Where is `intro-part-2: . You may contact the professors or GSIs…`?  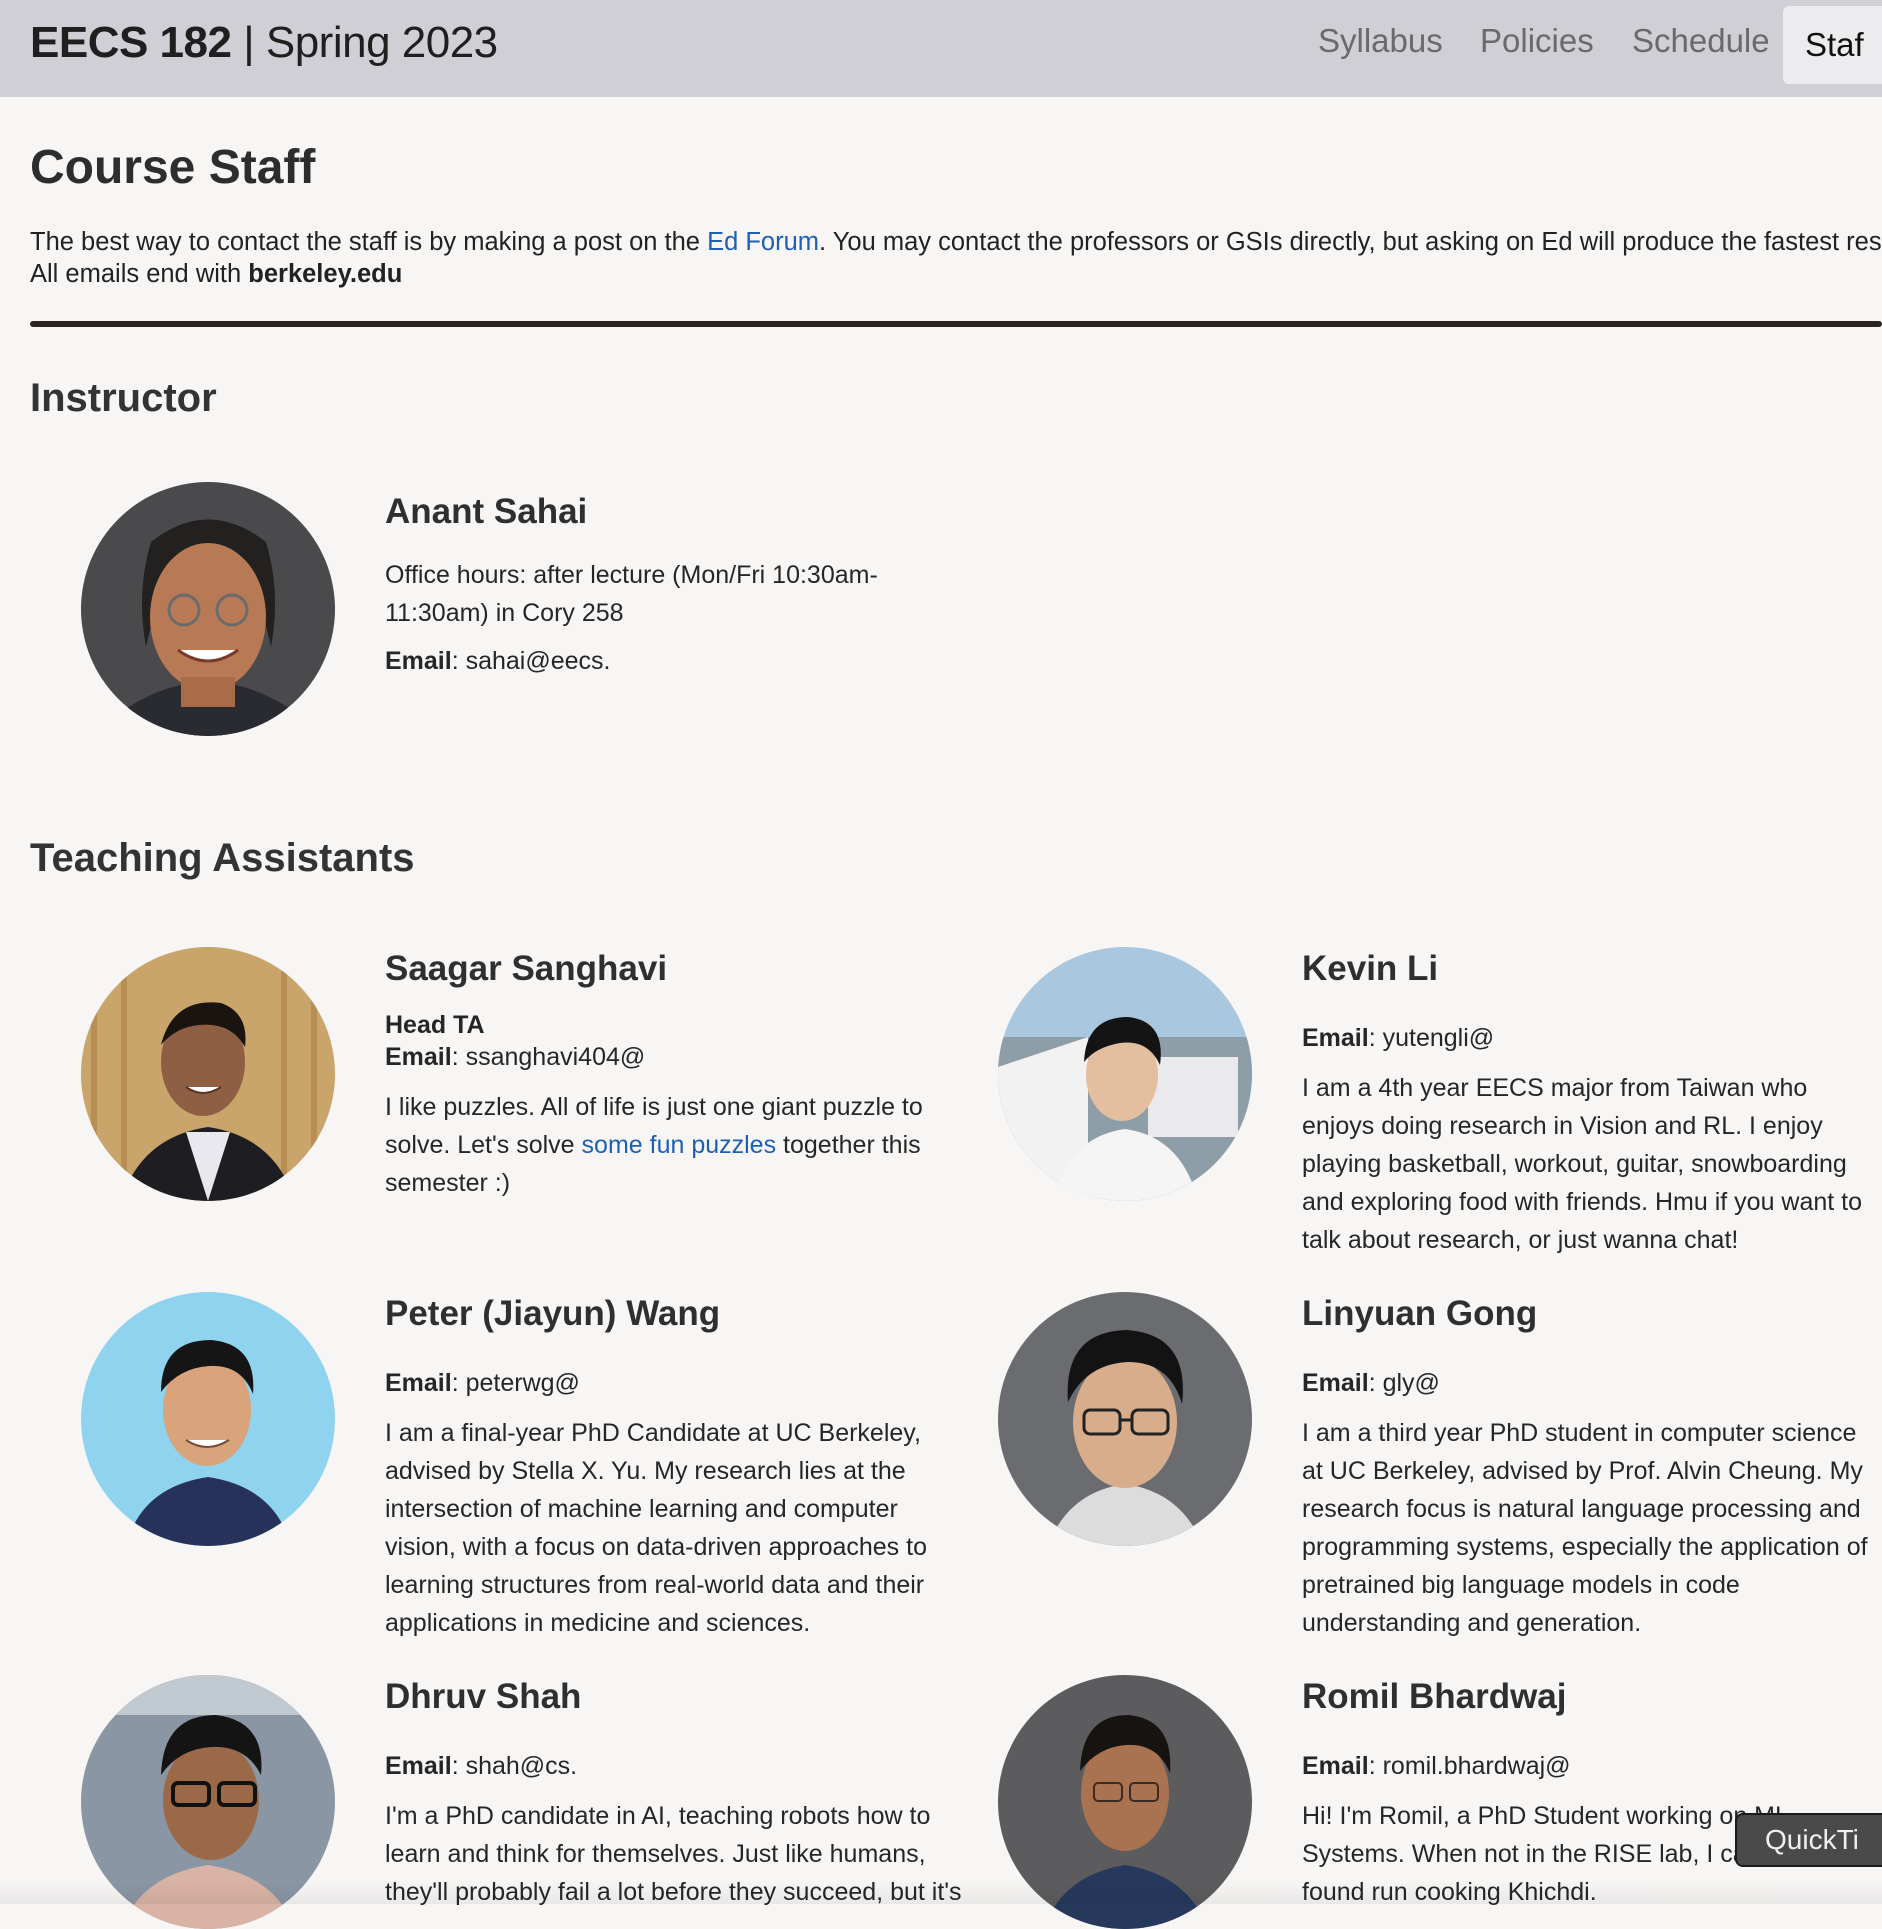
intro-part-2: . You may contact the professors or GSIs… is located at coordinates (1350, 242).